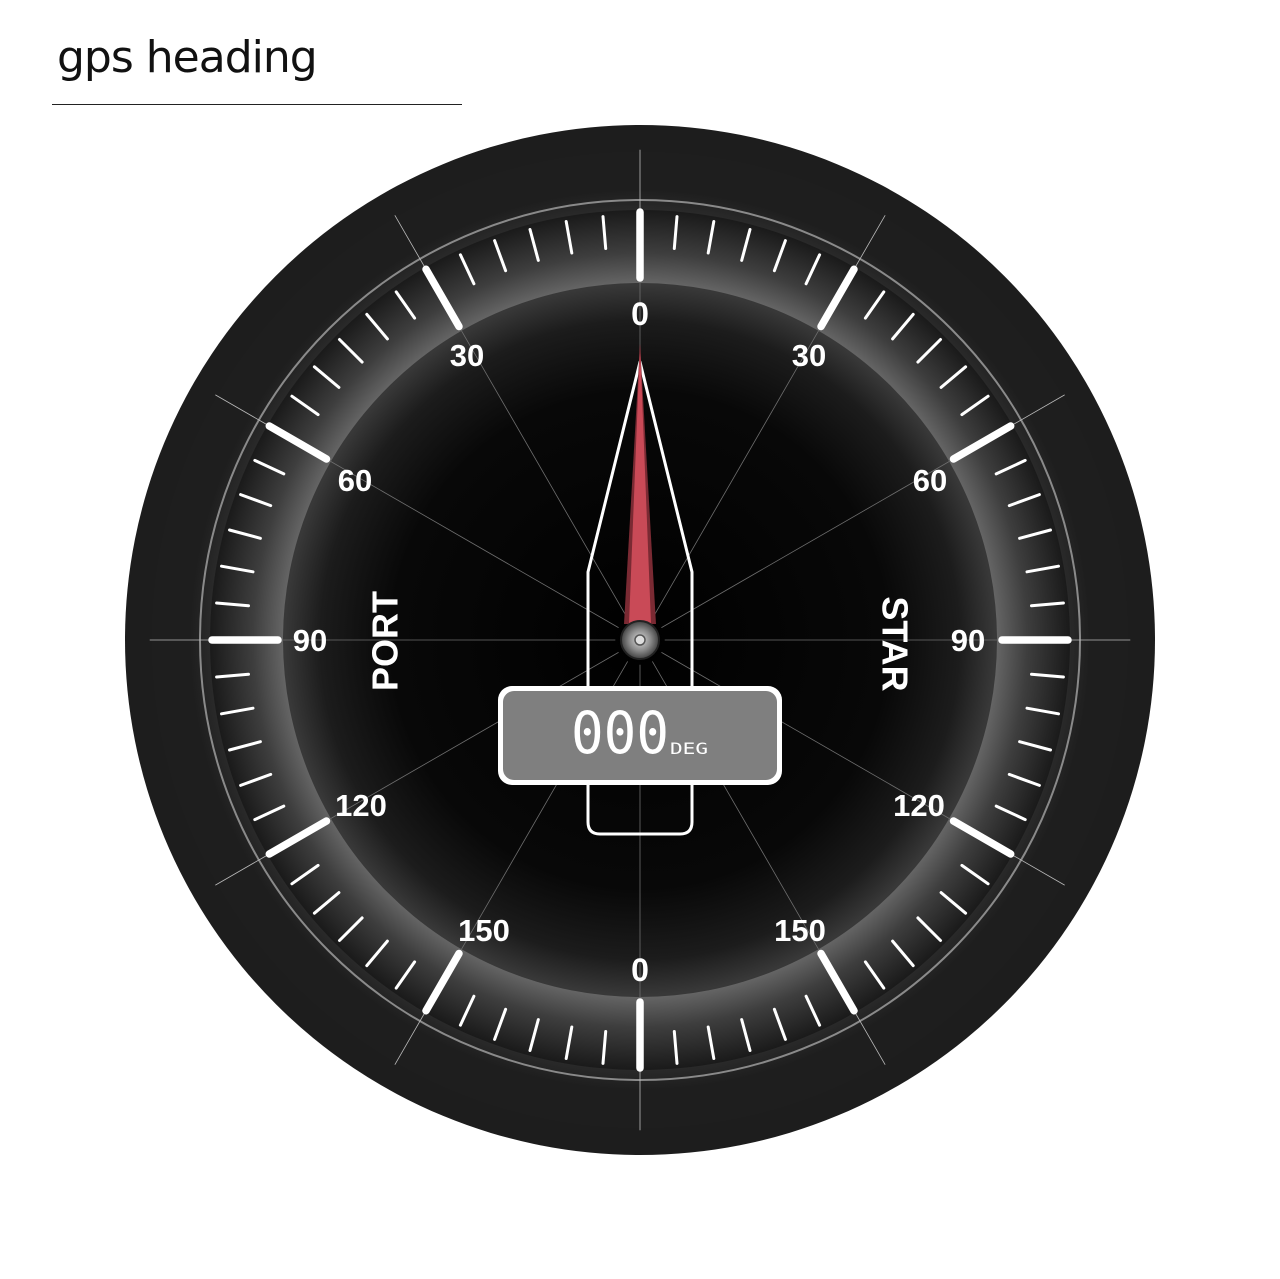  Describe the element at coordinates (467, 355) in the screenshot. I see `label-port-30: 30` at that location.